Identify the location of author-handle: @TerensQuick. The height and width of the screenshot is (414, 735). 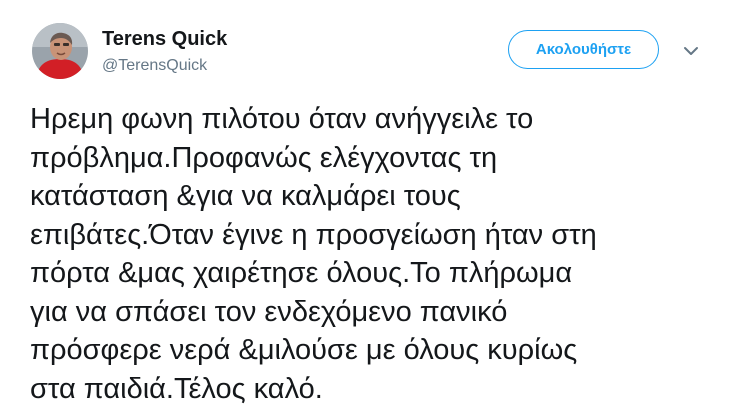
(154, 66).